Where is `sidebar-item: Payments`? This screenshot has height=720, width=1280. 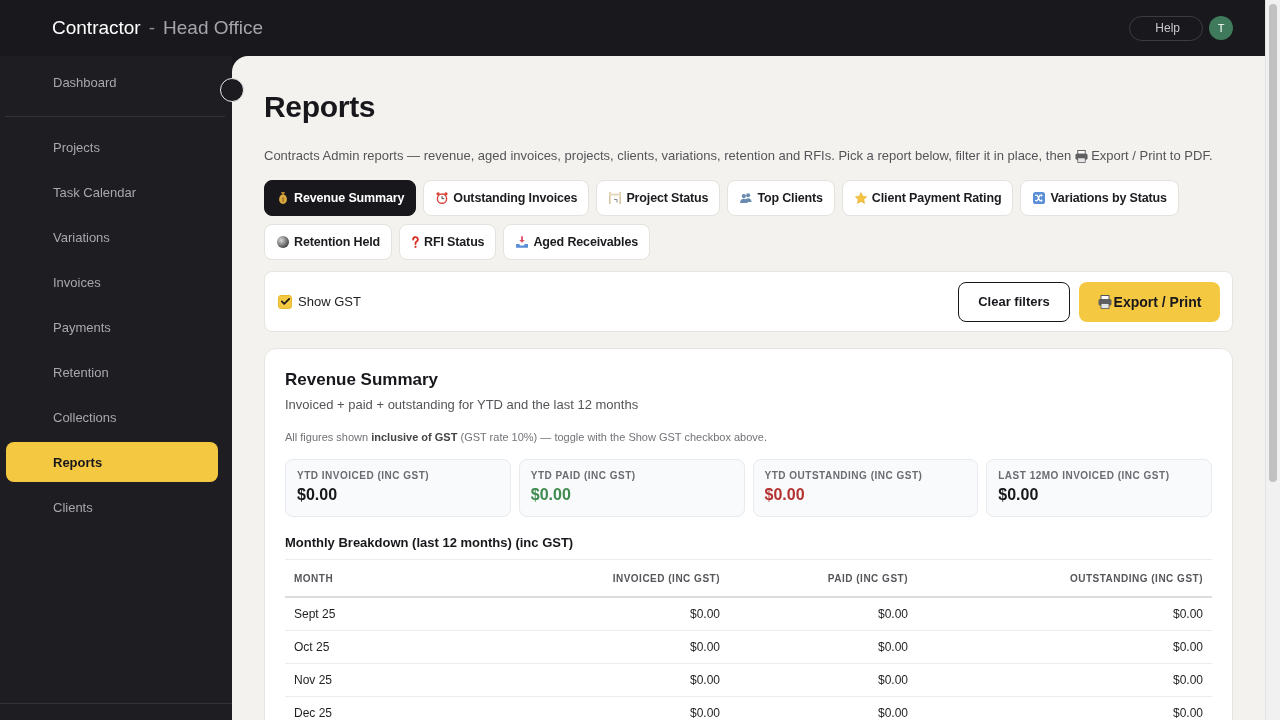 sidebar-item: Payments is located at coordinates (112, 327).